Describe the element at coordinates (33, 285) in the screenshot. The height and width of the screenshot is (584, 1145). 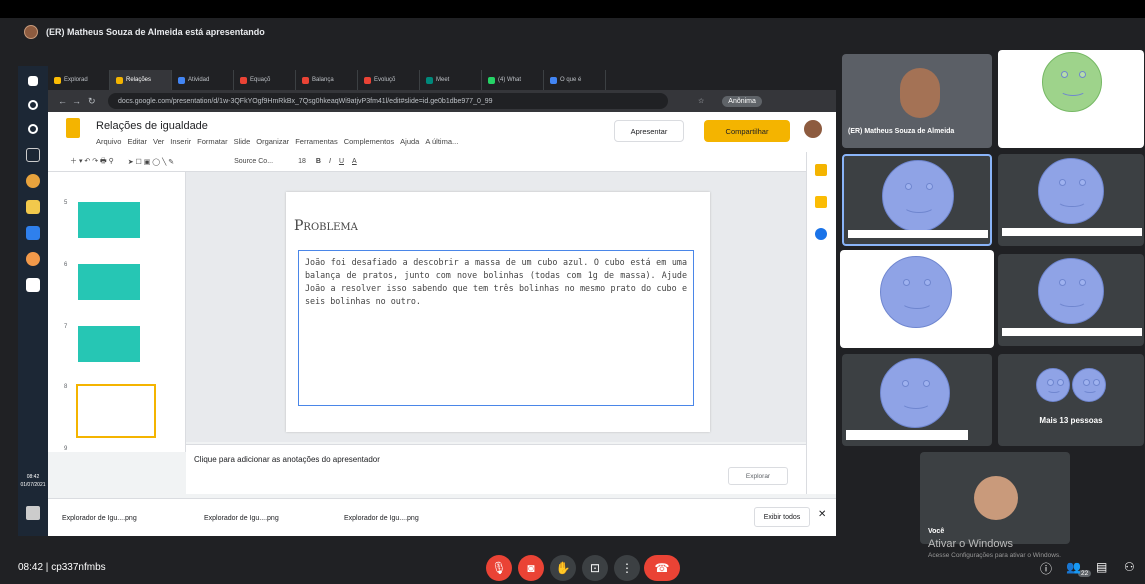
I see `acrobat-icon` at that location.